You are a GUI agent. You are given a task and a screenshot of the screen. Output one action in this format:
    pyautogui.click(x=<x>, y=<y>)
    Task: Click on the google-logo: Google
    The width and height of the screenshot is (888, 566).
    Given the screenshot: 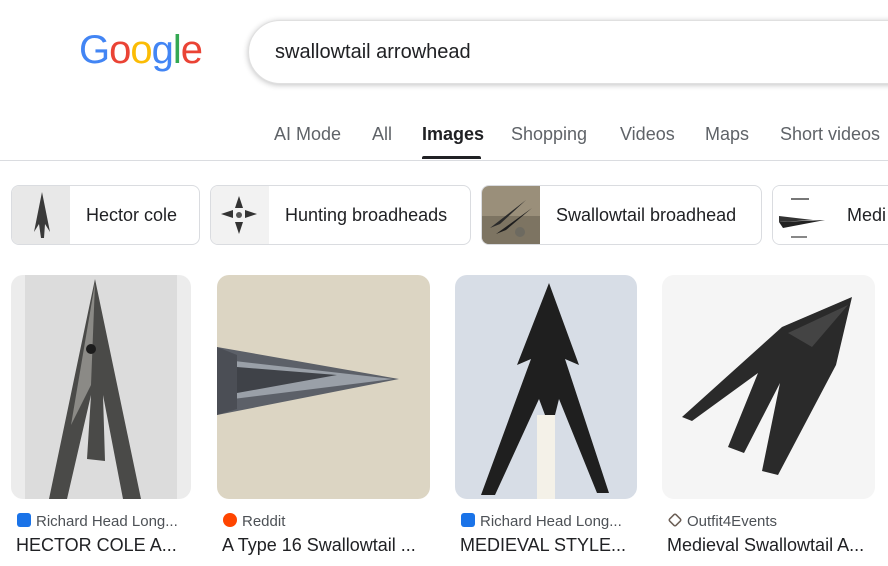 What is the action you would take?
    pyautogui.click(x=141, y=50)
    